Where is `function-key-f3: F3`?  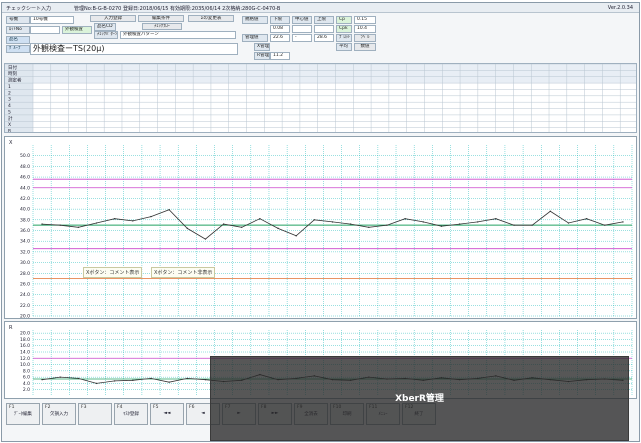
function-key-f3: F3 is located at coordinates (95, 414).